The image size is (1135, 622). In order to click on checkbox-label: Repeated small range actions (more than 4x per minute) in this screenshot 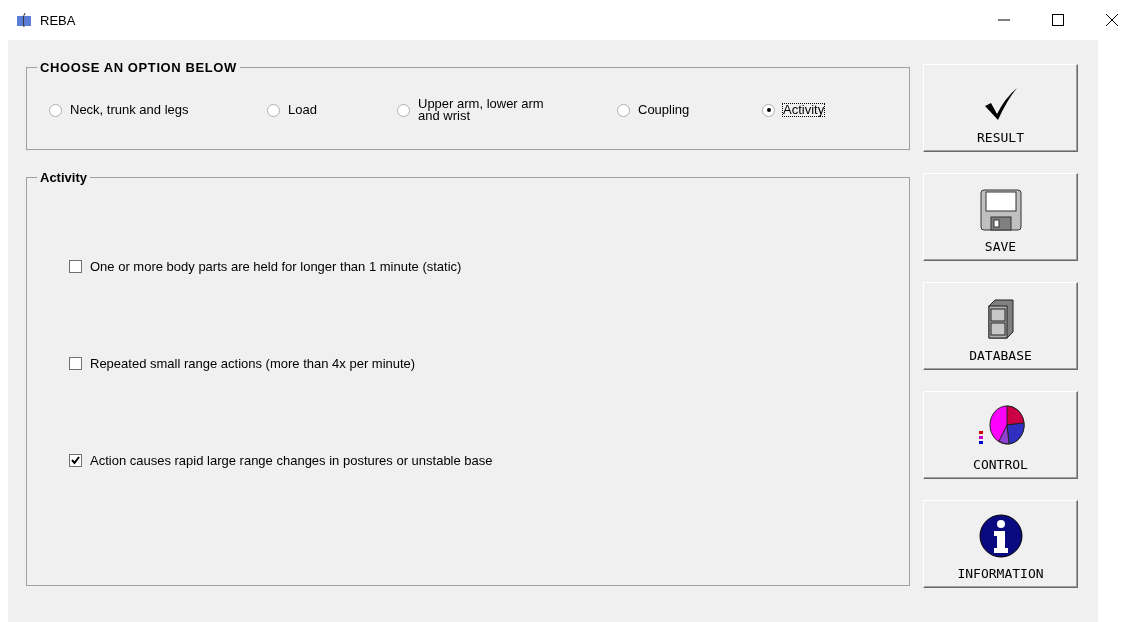, I will do `click(253, 363)`.